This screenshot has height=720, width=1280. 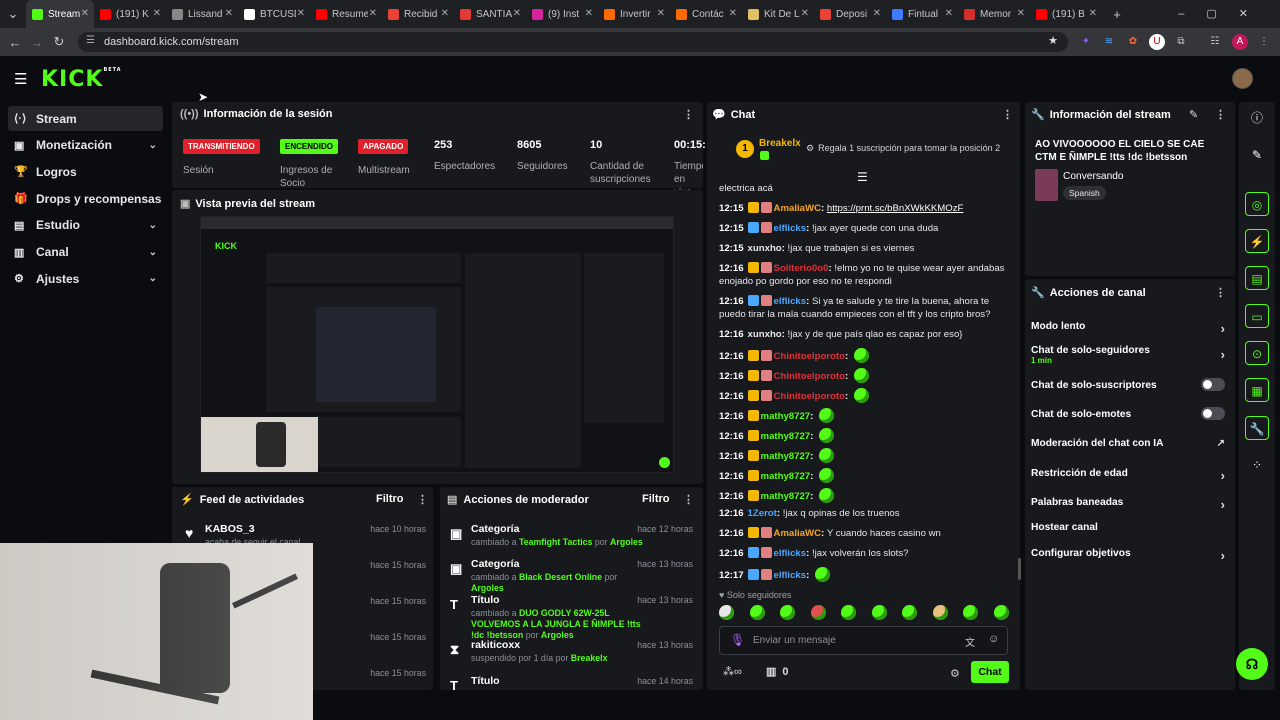 I want to click on browser-tab: (9) Inst ✕, so click(x=562, y=14).